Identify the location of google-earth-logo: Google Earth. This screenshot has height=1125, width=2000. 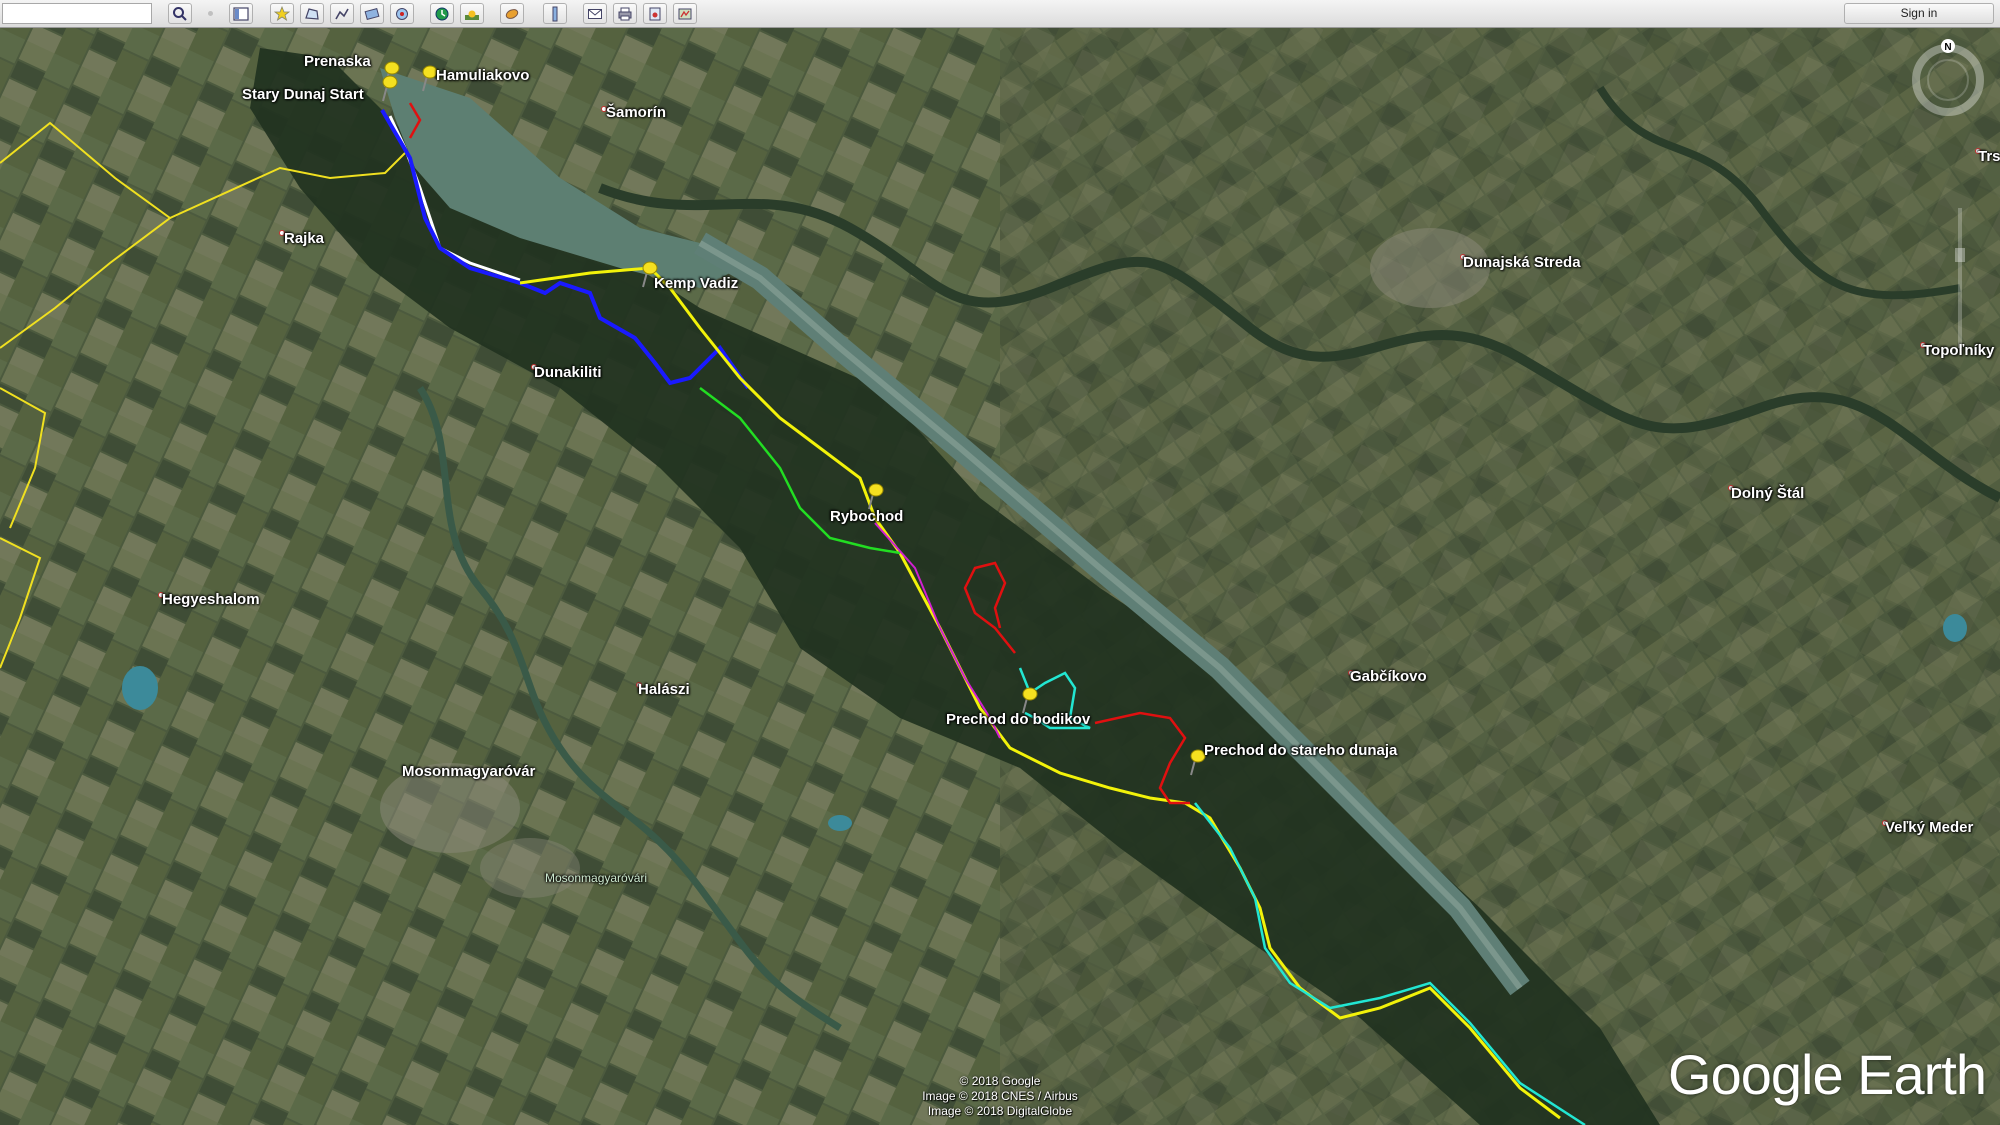
(1827, 1074).